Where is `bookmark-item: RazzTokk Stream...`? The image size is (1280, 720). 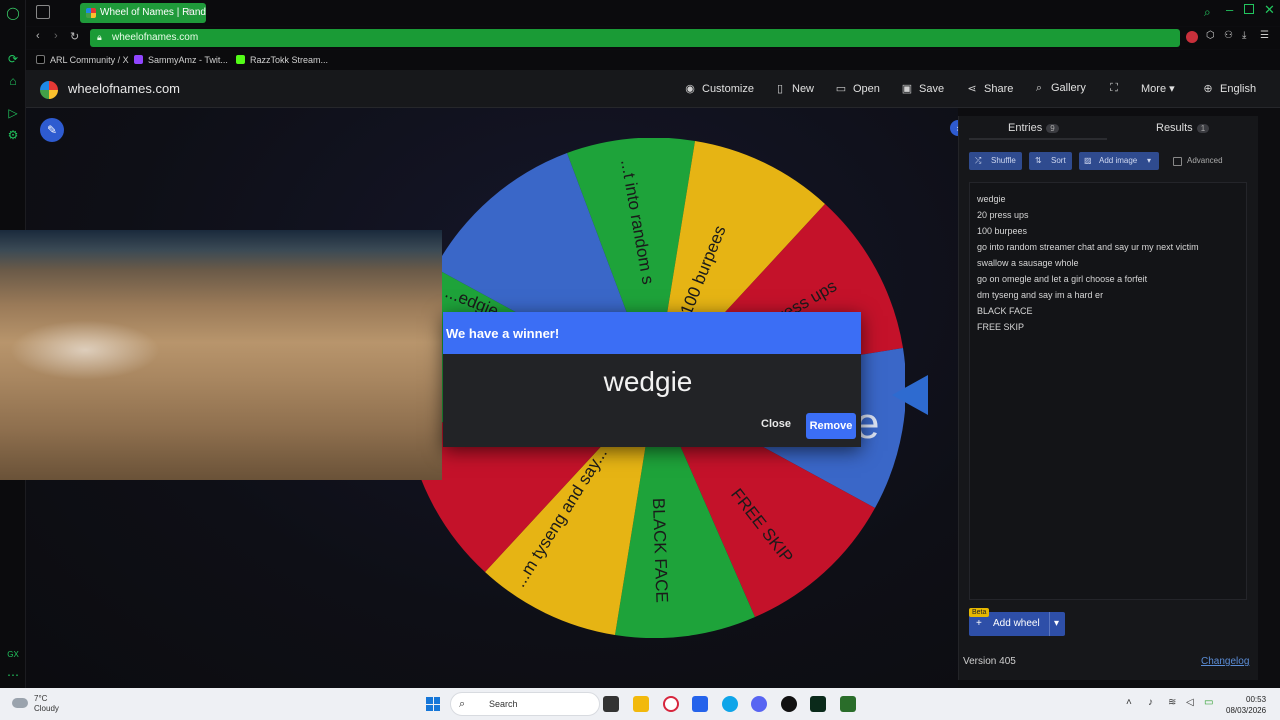
bookmark-item: RazzTokk Stream... is located at coordinates (282, 60).